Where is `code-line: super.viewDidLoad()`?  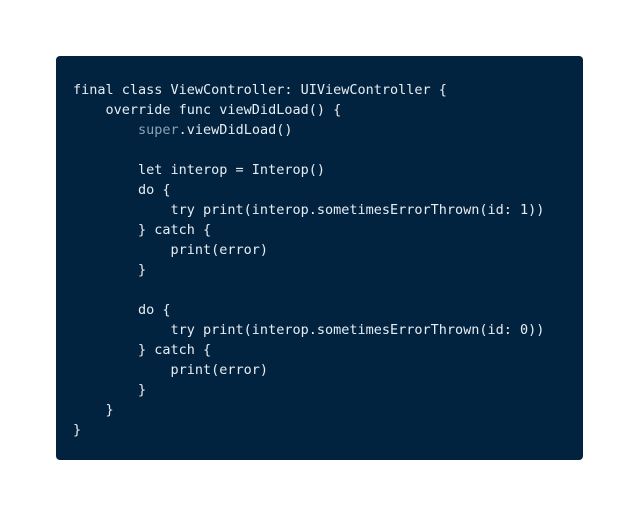 code-line: super.viewDidLoad() is located at coordinates (328, 130).